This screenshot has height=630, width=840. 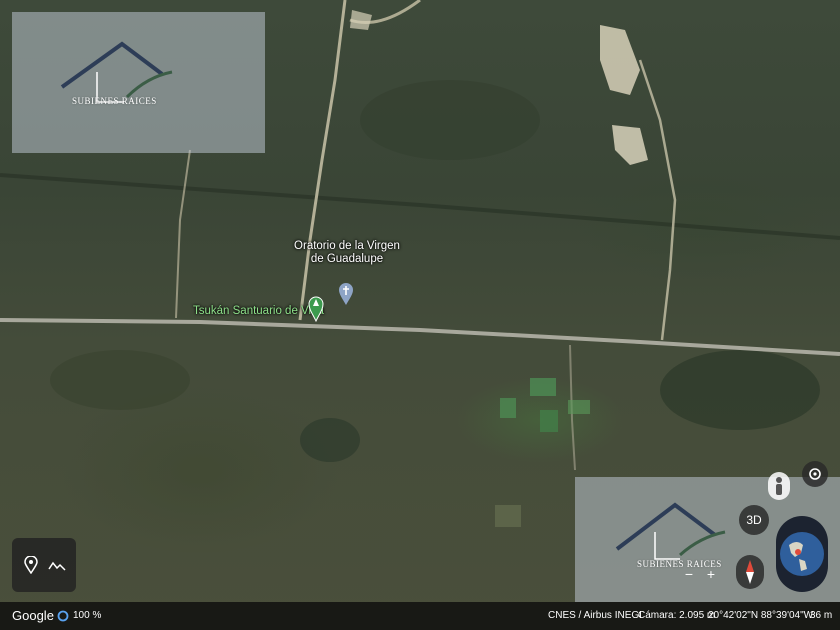 I want to click on zoom-out-button: −, so click(x=689, y=574).